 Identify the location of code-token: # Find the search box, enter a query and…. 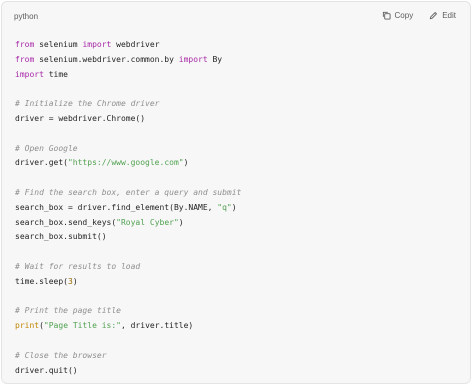
(128, 192).